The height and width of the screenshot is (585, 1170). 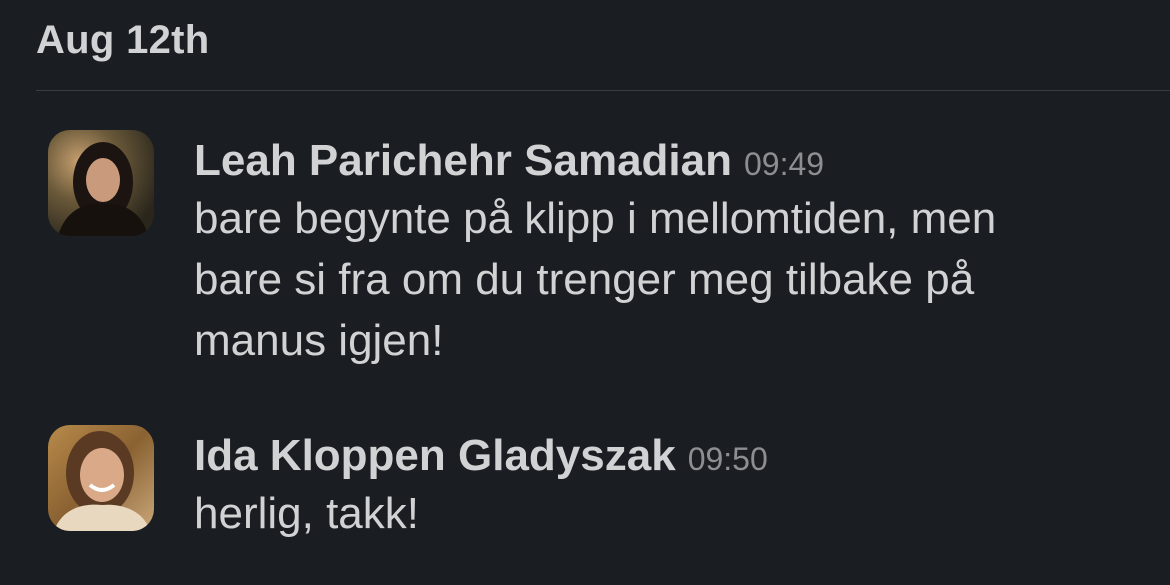 I want to click on message-line: bare begynte på klipp i mellomtiden, men, so click(x=595, y=218).